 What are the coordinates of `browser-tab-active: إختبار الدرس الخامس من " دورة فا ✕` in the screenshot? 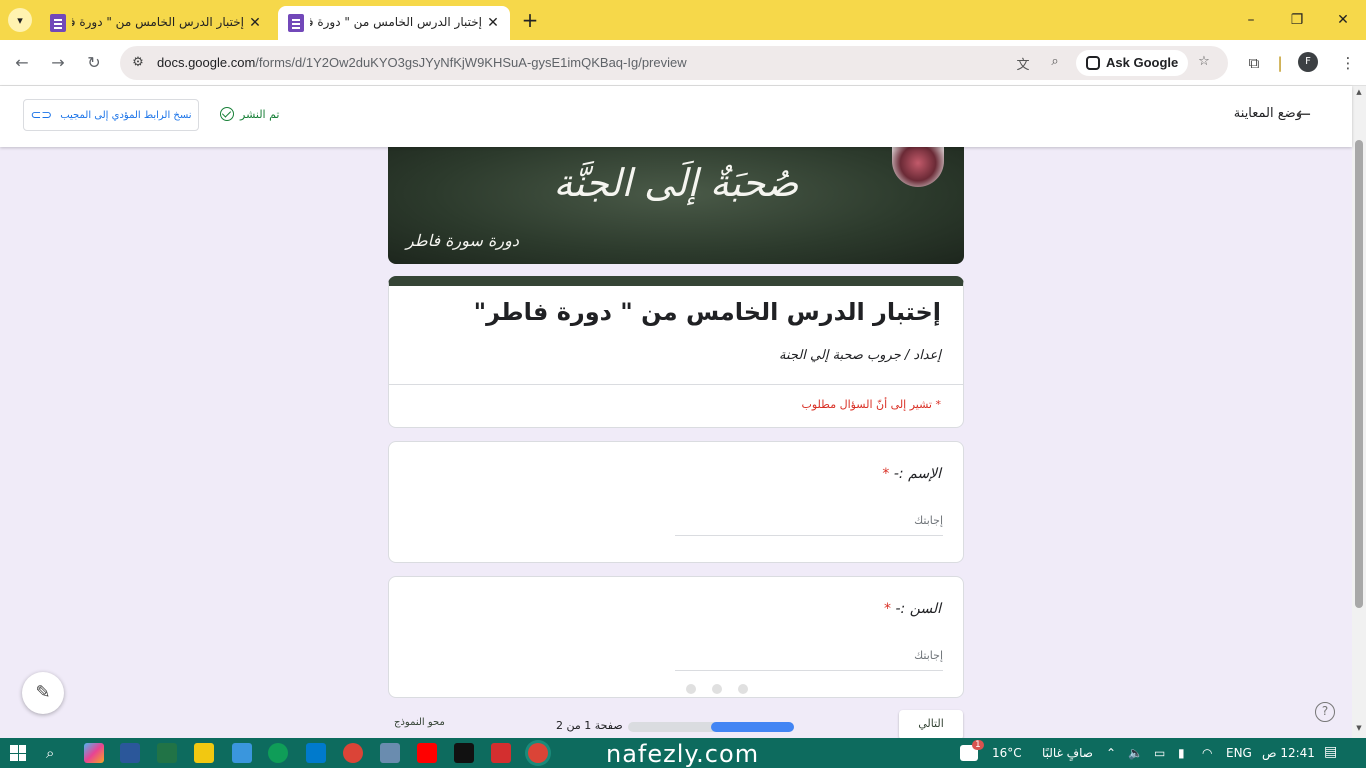 It's located at (394, 23).